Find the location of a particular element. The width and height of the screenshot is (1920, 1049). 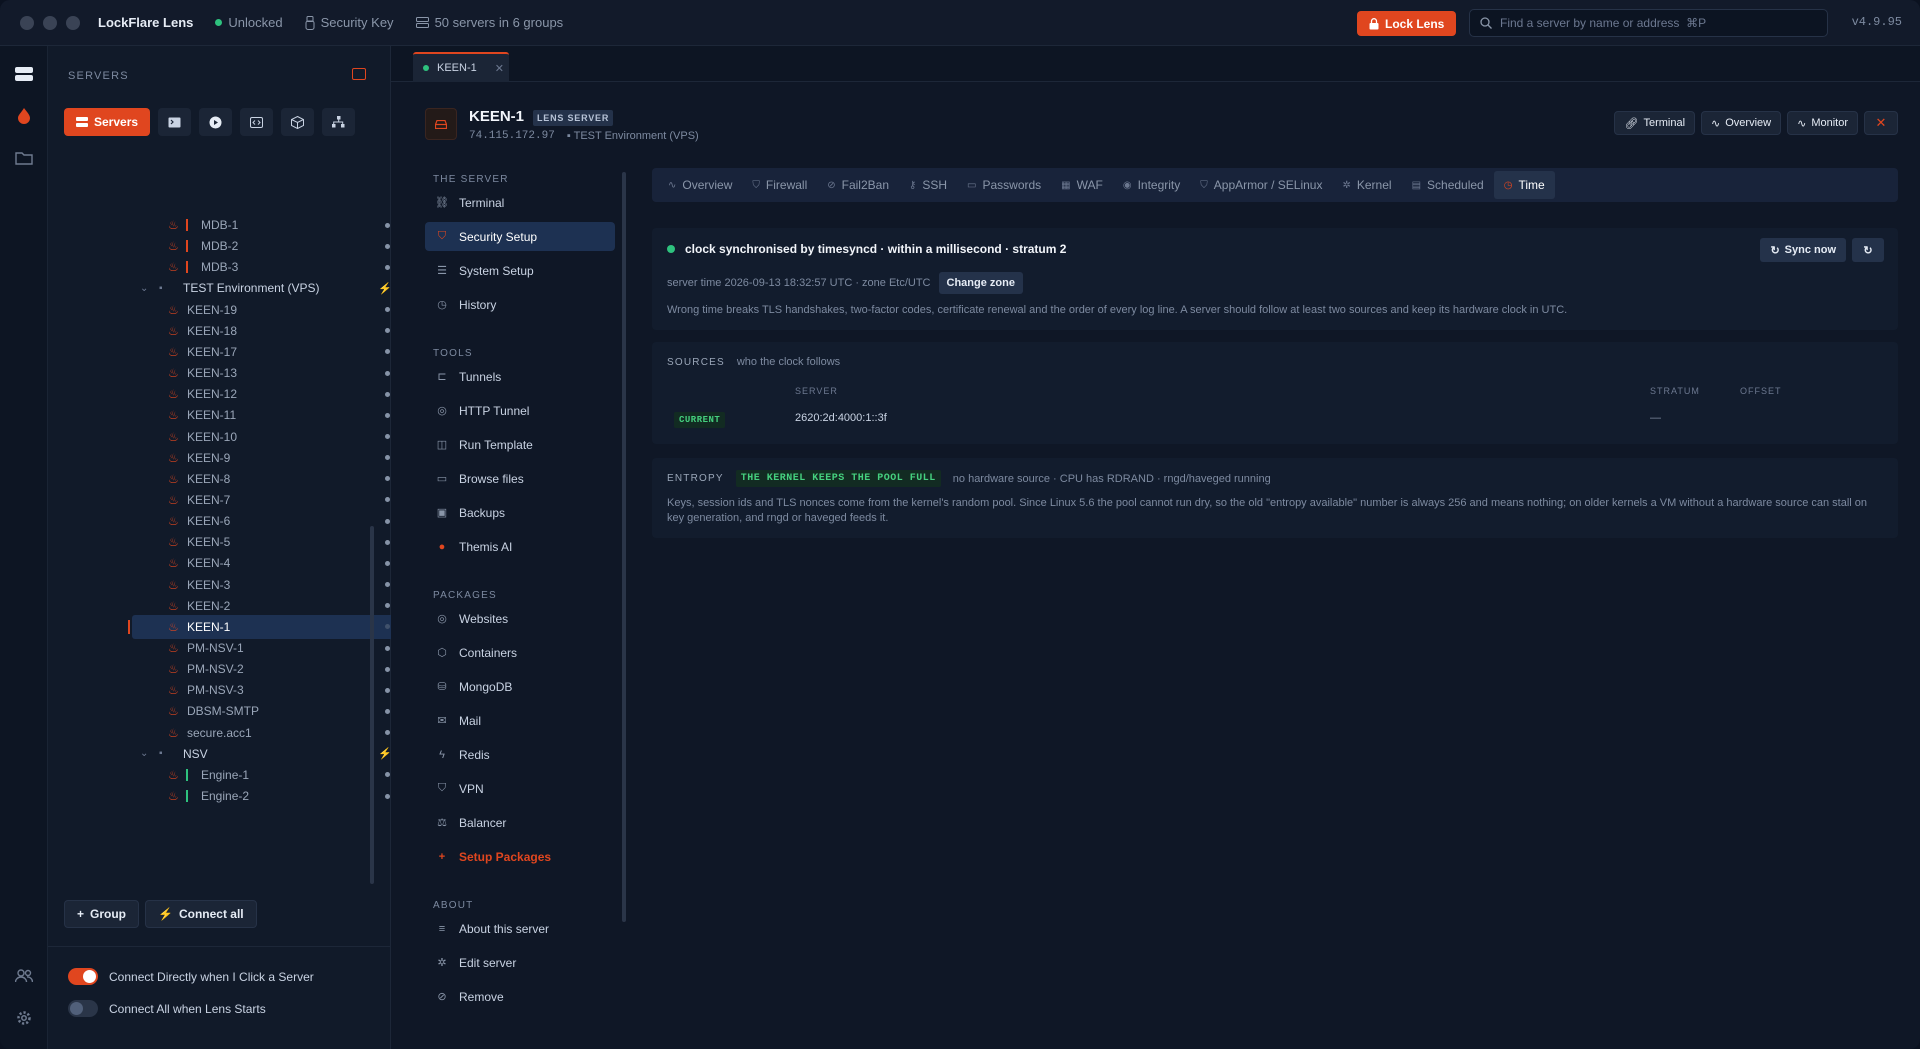

nav-containers-label: Containers is located at coordinates (488, 652).